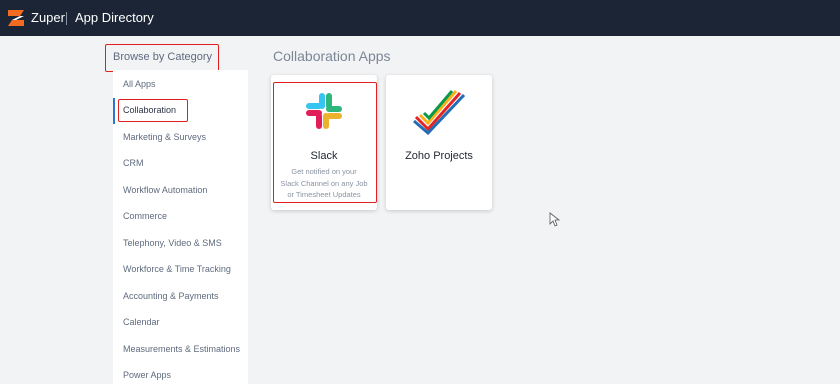 The image size is (840, 384). Describe the element at coordinates (439, 156) in the screenshot. I see `app-name-zoho-projects: Zoho Projects` at that location.